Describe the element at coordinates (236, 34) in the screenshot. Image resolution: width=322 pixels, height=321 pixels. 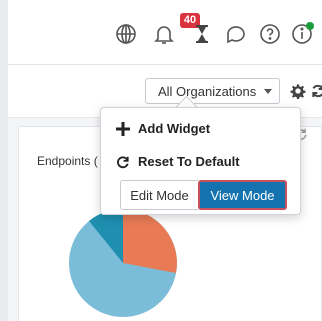
I see `chat-icon` at that location.